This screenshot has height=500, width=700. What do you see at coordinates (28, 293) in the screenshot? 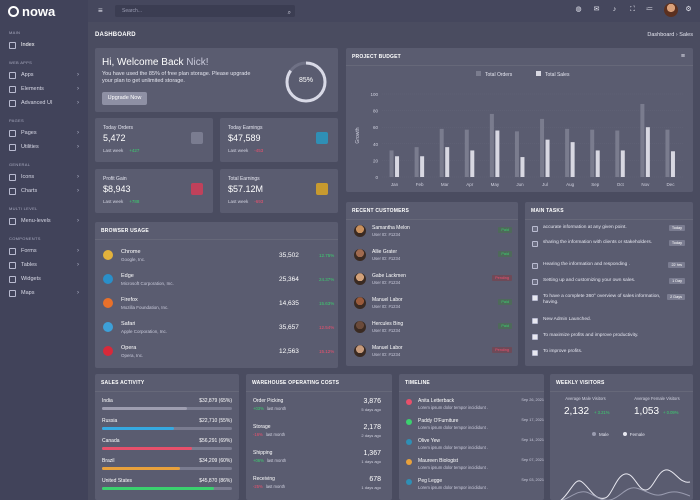
I see `sidebar-item-label: Maps` at bounding box center [28, 293].